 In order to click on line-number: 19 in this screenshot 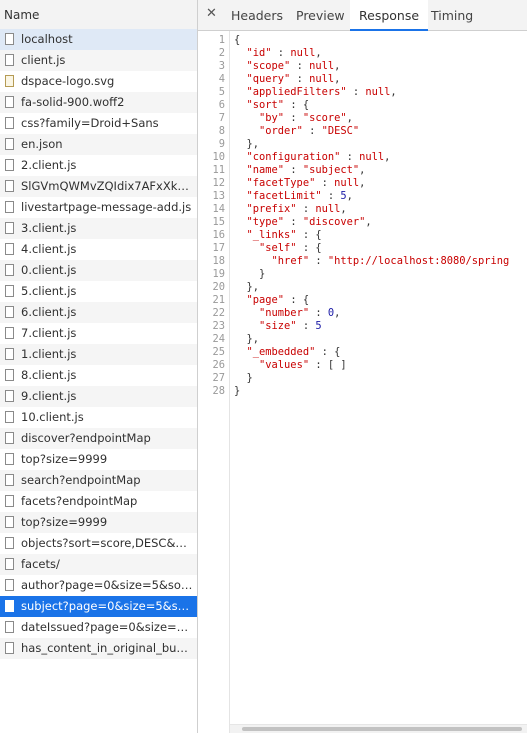, I will do `click(218, 274)`.